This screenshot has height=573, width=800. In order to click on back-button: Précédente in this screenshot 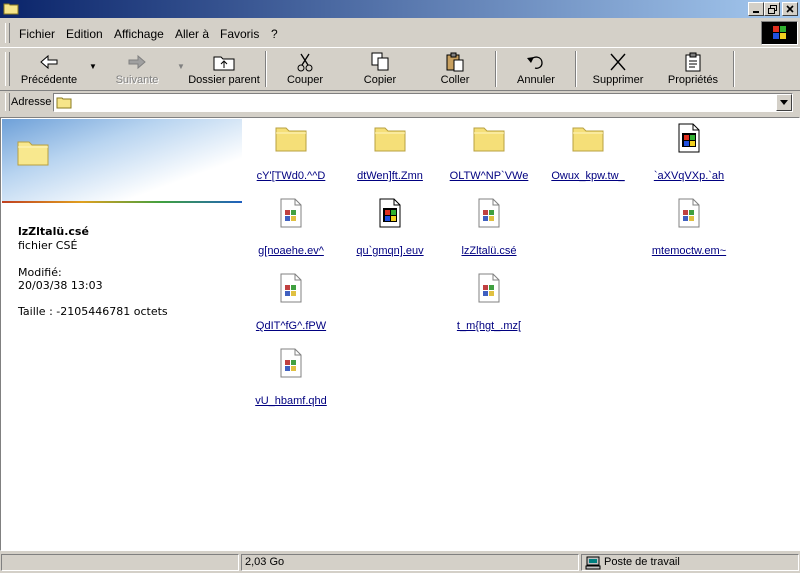, I will do `click(49, 69)`.